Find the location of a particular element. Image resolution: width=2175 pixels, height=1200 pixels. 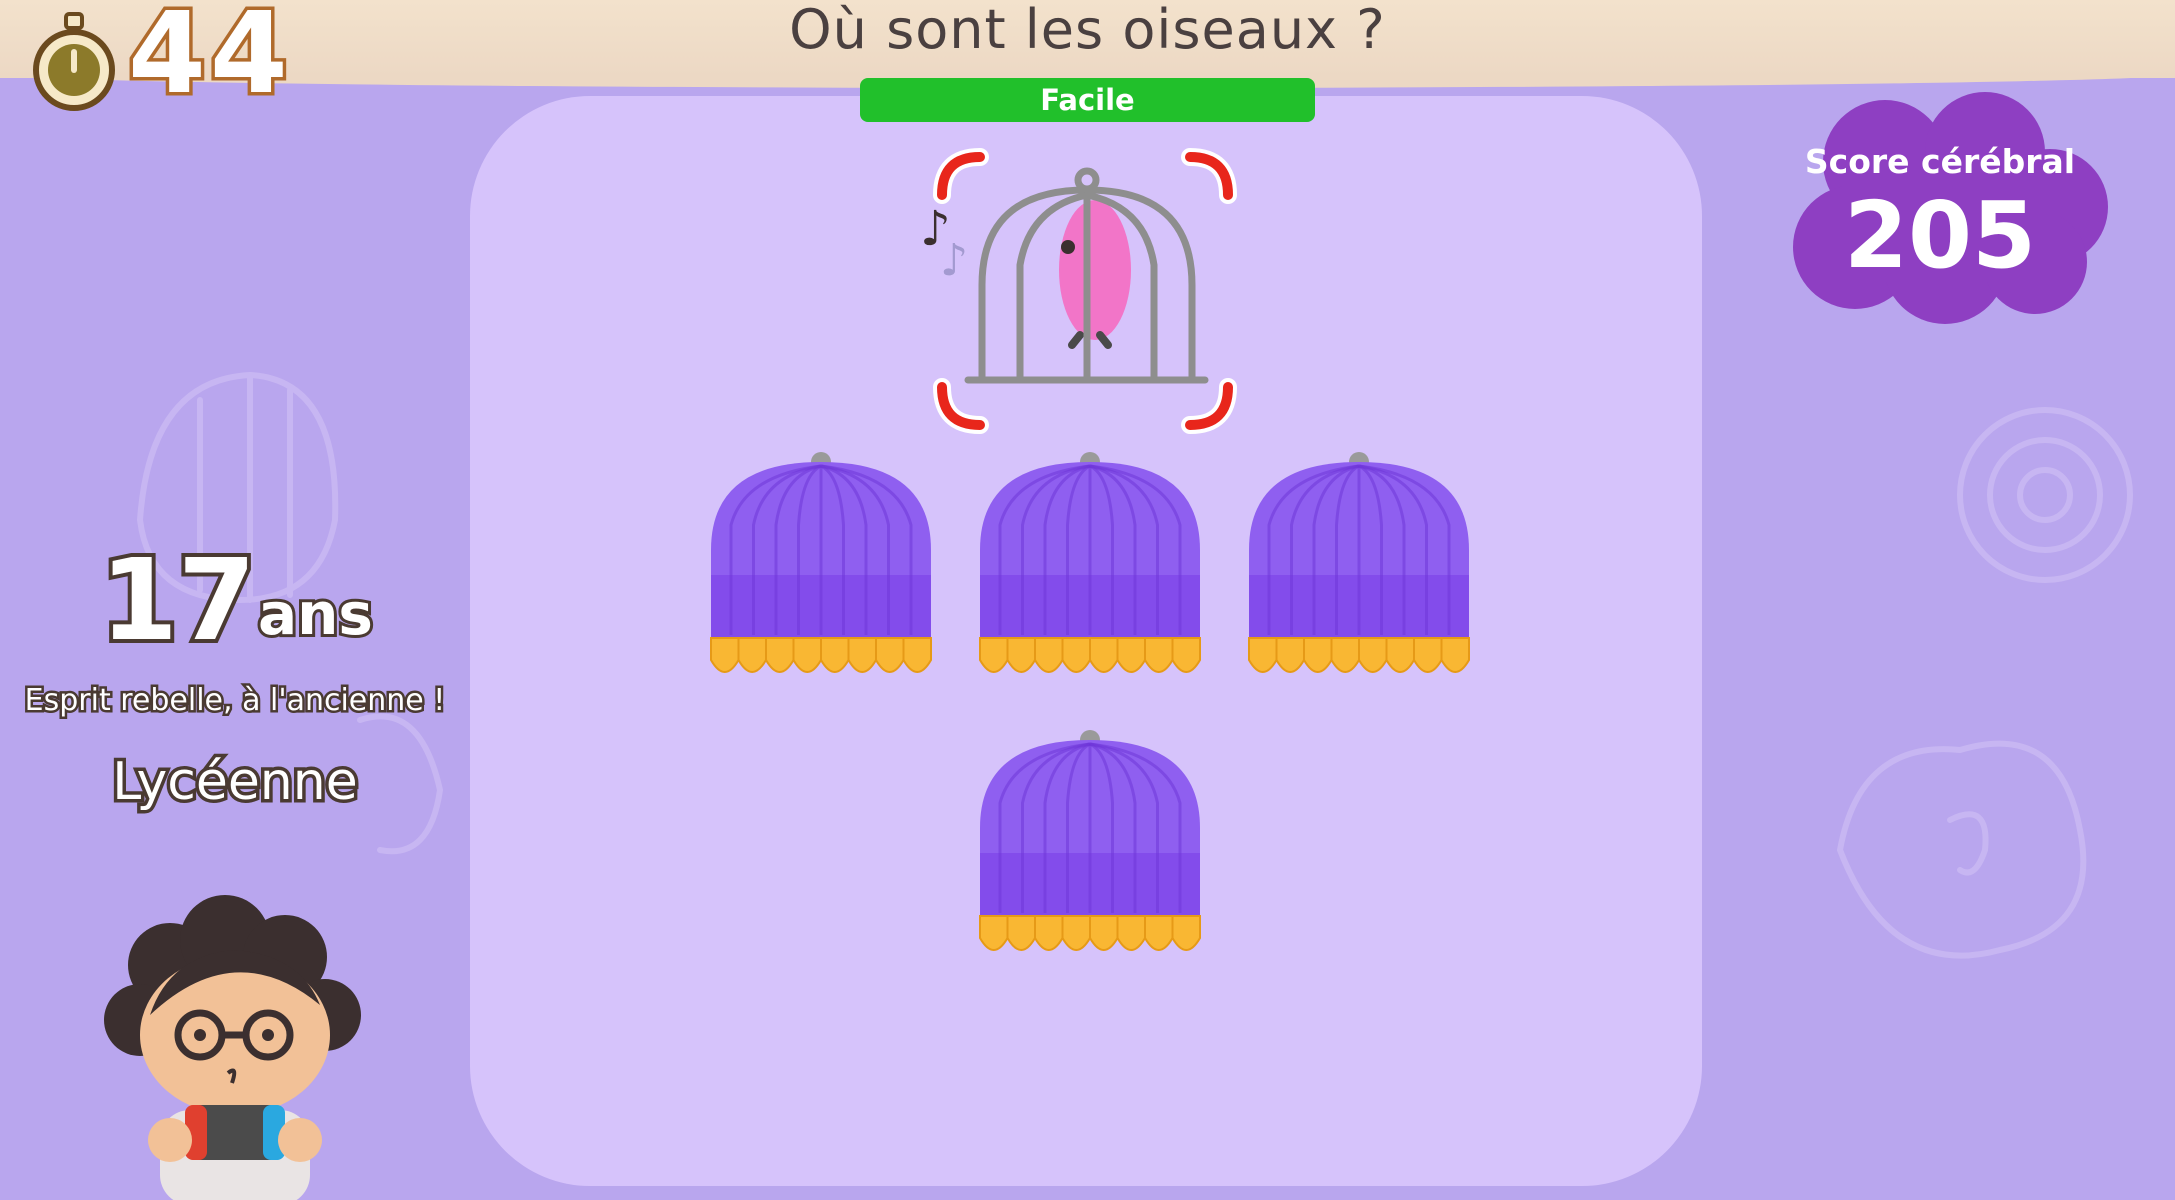

music-notes-icon: ♪ ♪ is located at coordinates (944, 243).